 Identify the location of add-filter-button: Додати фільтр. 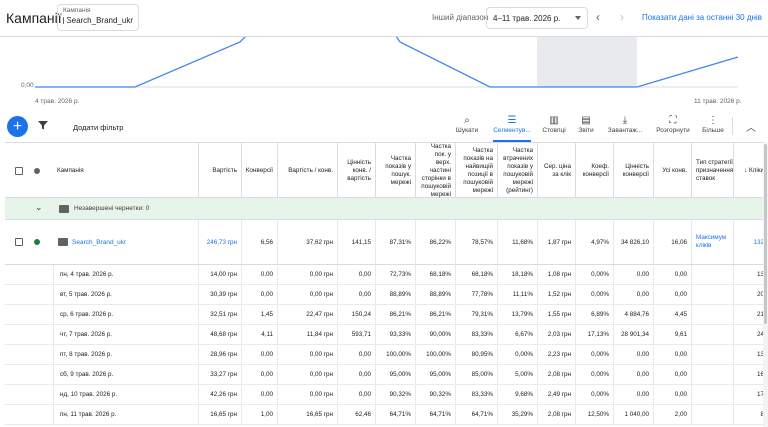
(98, 127).